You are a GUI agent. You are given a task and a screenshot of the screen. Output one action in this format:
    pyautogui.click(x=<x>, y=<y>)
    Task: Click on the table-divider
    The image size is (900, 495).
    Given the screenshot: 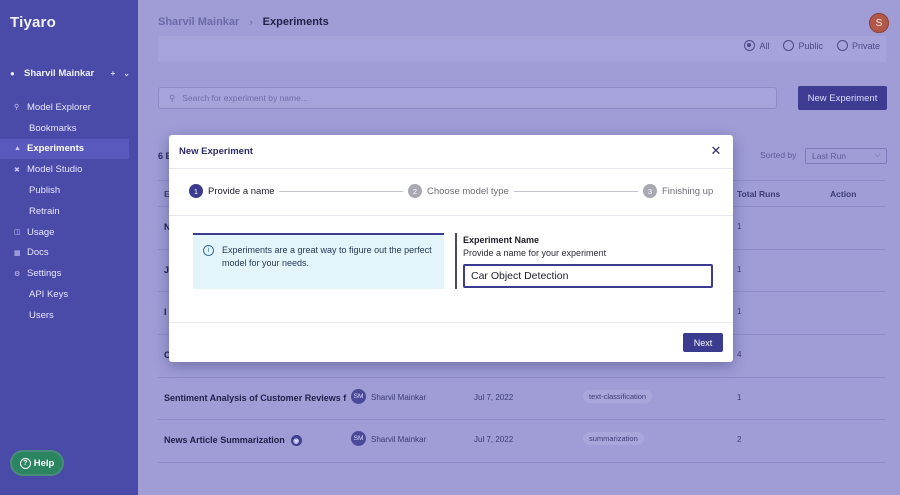 What is the action you would take?
    pyautogui.click(x=522, y=462)
    